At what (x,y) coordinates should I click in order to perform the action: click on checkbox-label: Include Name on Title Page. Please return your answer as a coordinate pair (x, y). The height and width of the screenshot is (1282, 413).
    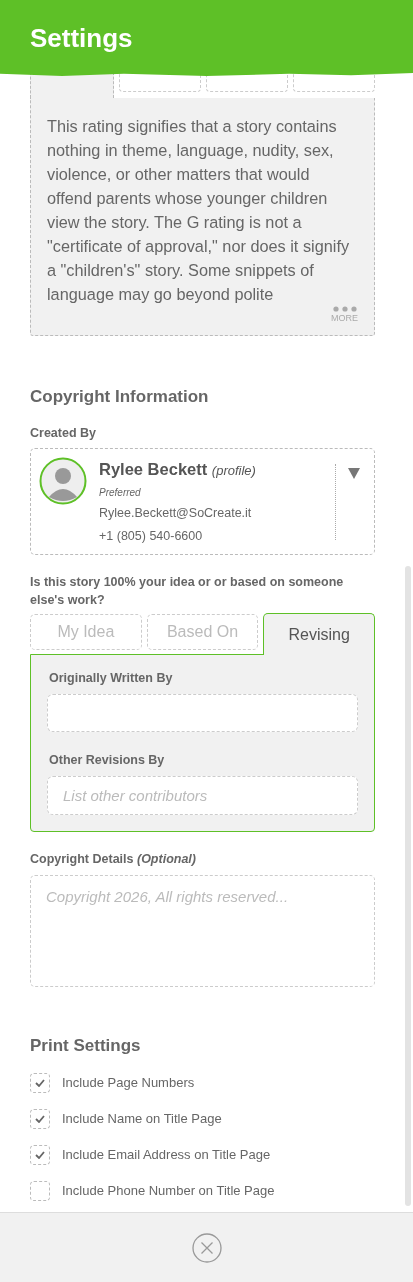
    Looking at the image, I should click on (142, 1119).